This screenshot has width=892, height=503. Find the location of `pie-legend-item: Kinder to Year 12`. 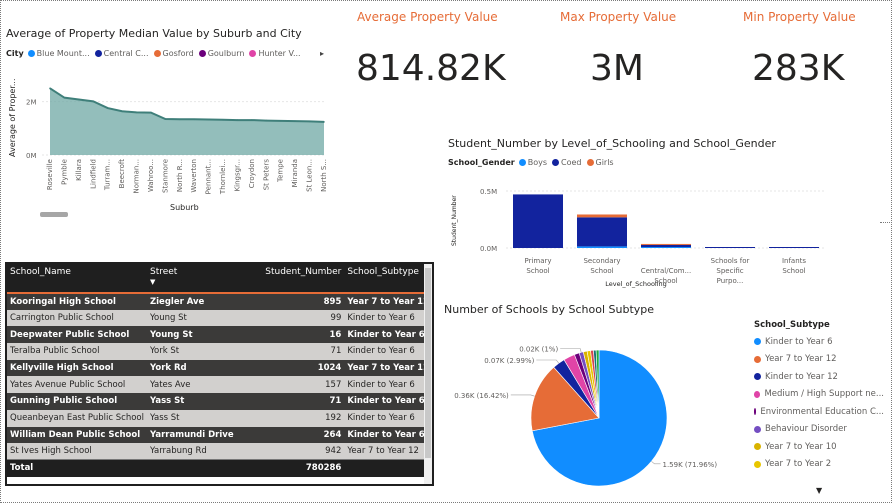

pie-legend-item: Kinder to Year 12 is located at coordinates (819, 377).